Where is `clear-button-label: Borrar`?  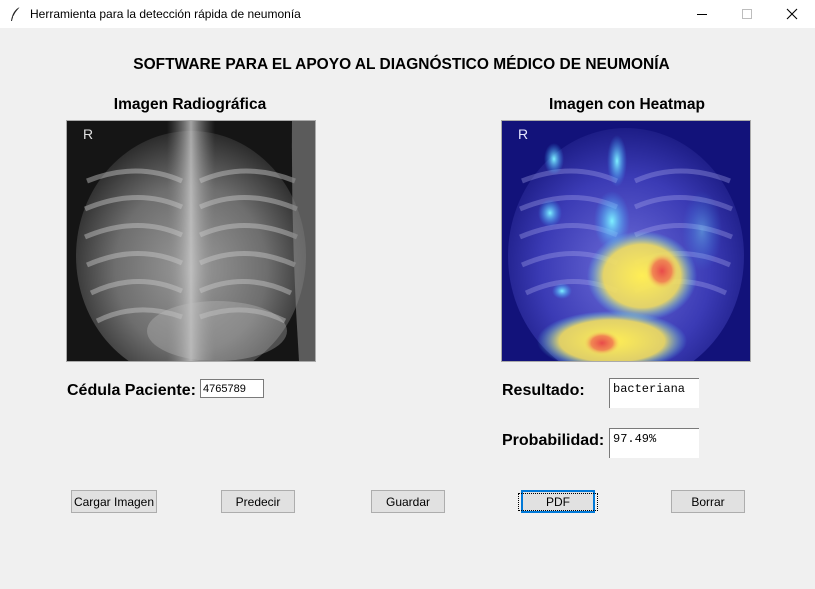 clear-button-label: Borrar is located at coordinates (708, 501).